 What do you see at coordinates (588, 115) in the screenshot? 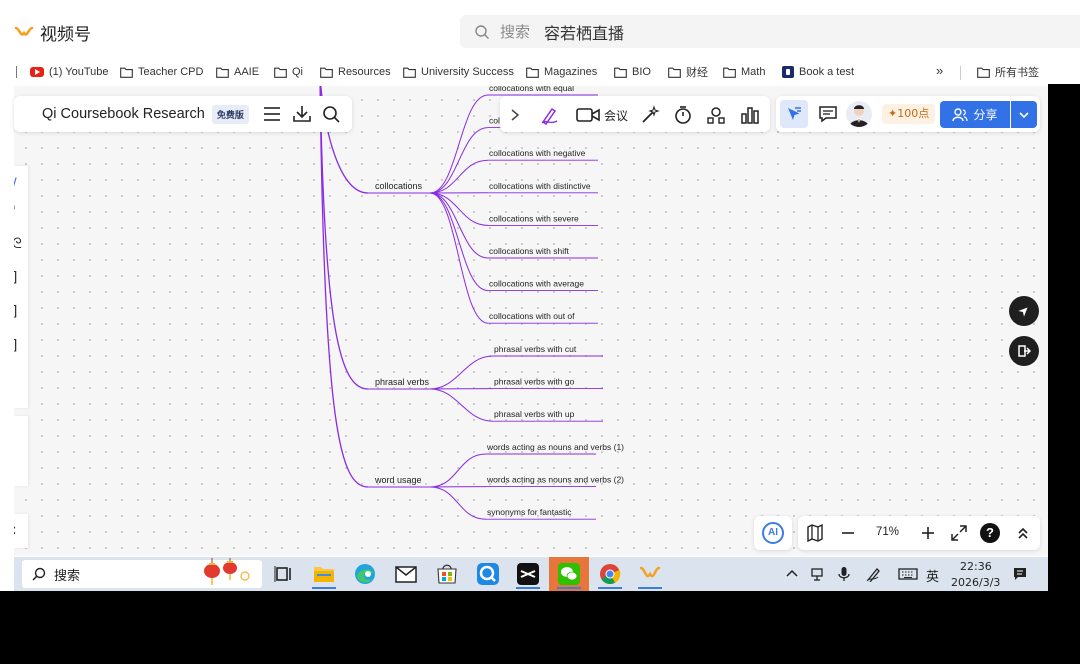
I see `video-meeting-icon` at bounding box center [588, 115].